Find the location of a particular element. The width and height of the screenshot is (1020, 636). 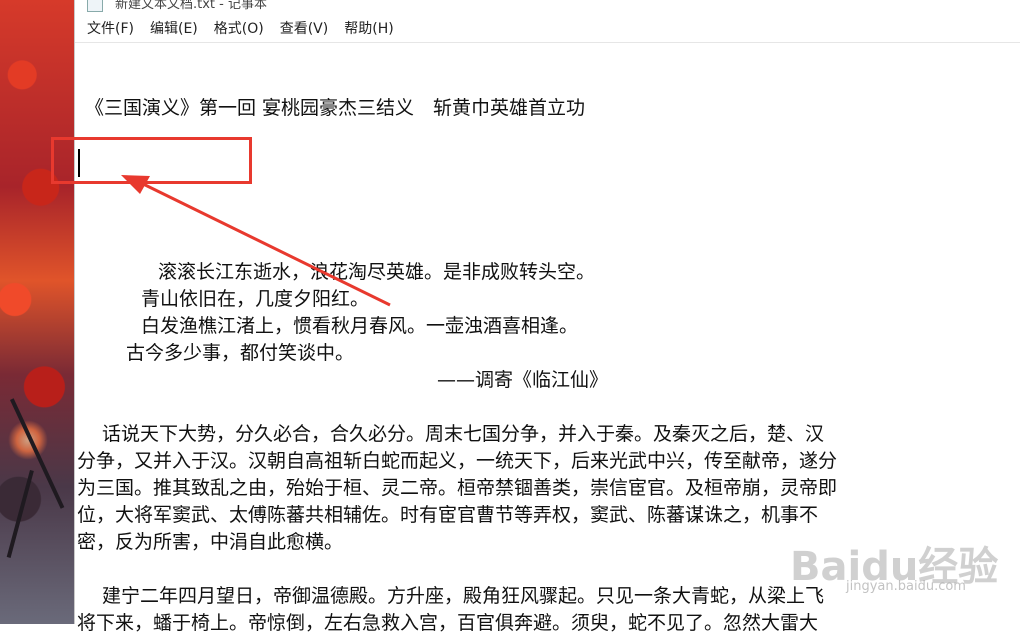

paragraph-line: 位，大将军窦武、太傅陈蕃共相辅佐。时有宦官曹节等弄权，窦武、陈蕃谋诛之，机事不 is located at coordinates (448, 515).